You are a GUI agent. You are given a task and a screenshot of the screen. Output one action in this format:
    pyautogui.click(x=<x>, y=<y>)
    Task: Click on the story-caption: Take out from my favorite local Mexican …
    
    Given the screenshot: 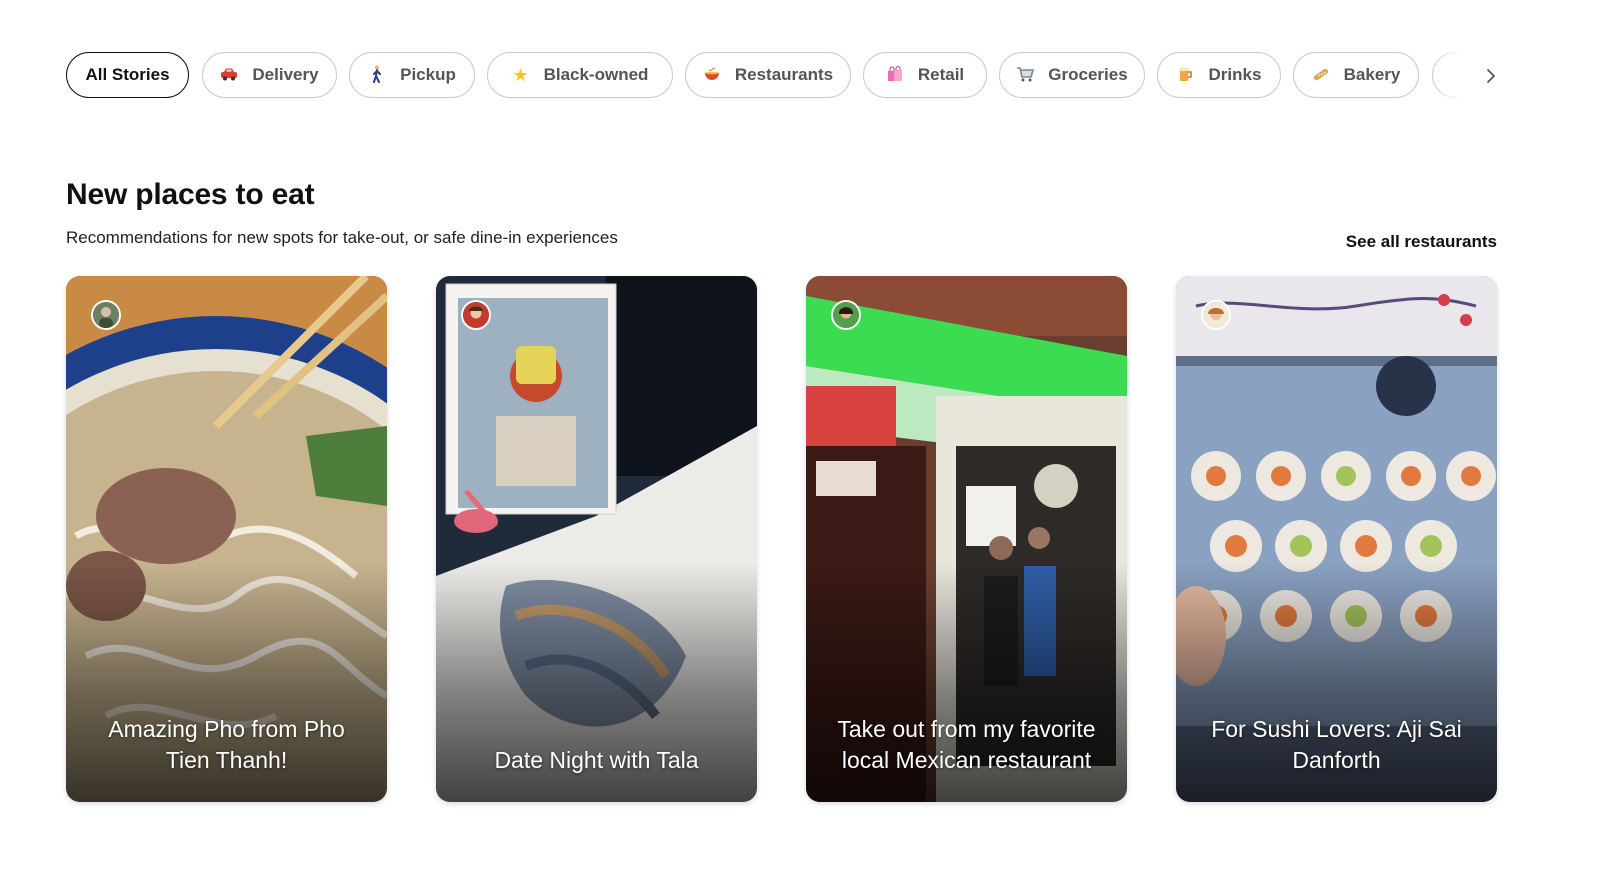 What is the action you would take?
    pyautogui.click(x=966, y=744)
    